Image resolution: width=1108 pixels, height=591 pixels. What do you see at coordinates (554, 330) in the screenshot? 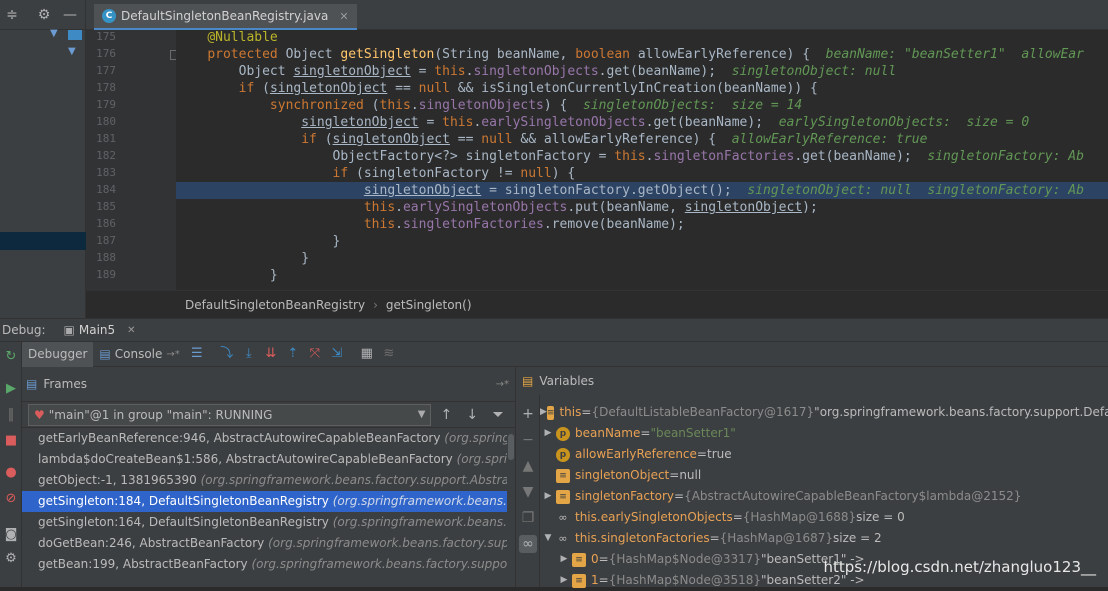
I see `debug-window-header: Debug: ▣ Main5 ✕` at bounding box center [554, 330].